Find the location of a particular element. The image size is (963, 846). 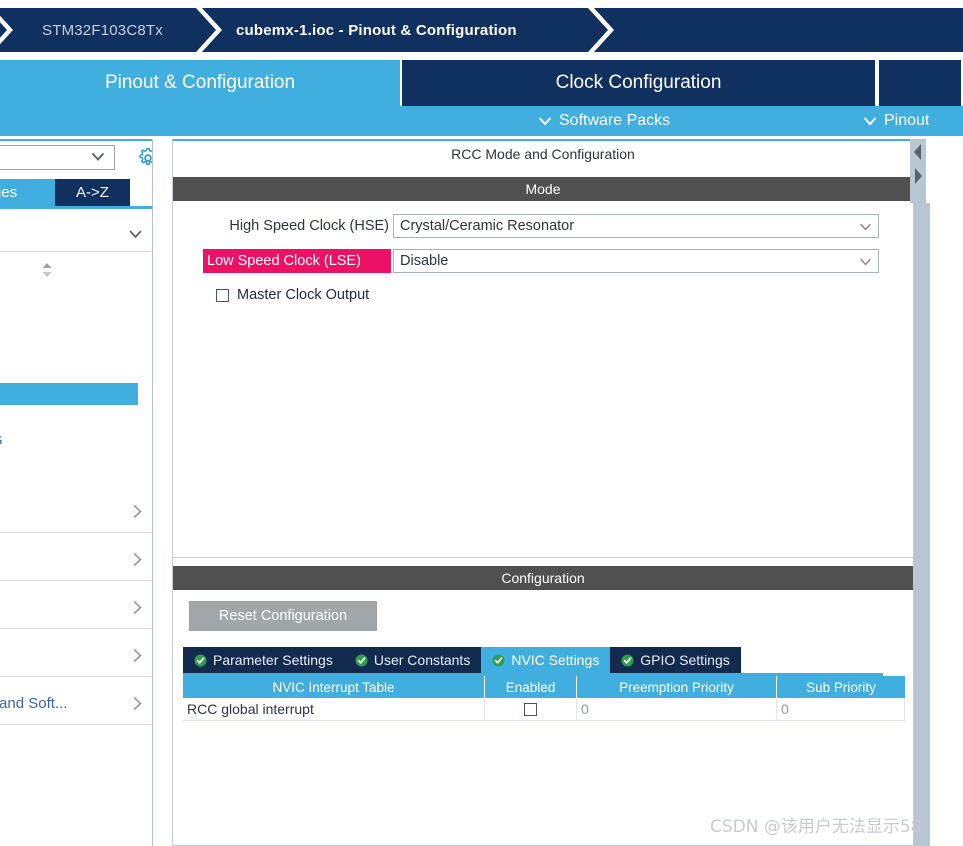

sidebar-item-dma: MA is located at coordinates (69, 302).